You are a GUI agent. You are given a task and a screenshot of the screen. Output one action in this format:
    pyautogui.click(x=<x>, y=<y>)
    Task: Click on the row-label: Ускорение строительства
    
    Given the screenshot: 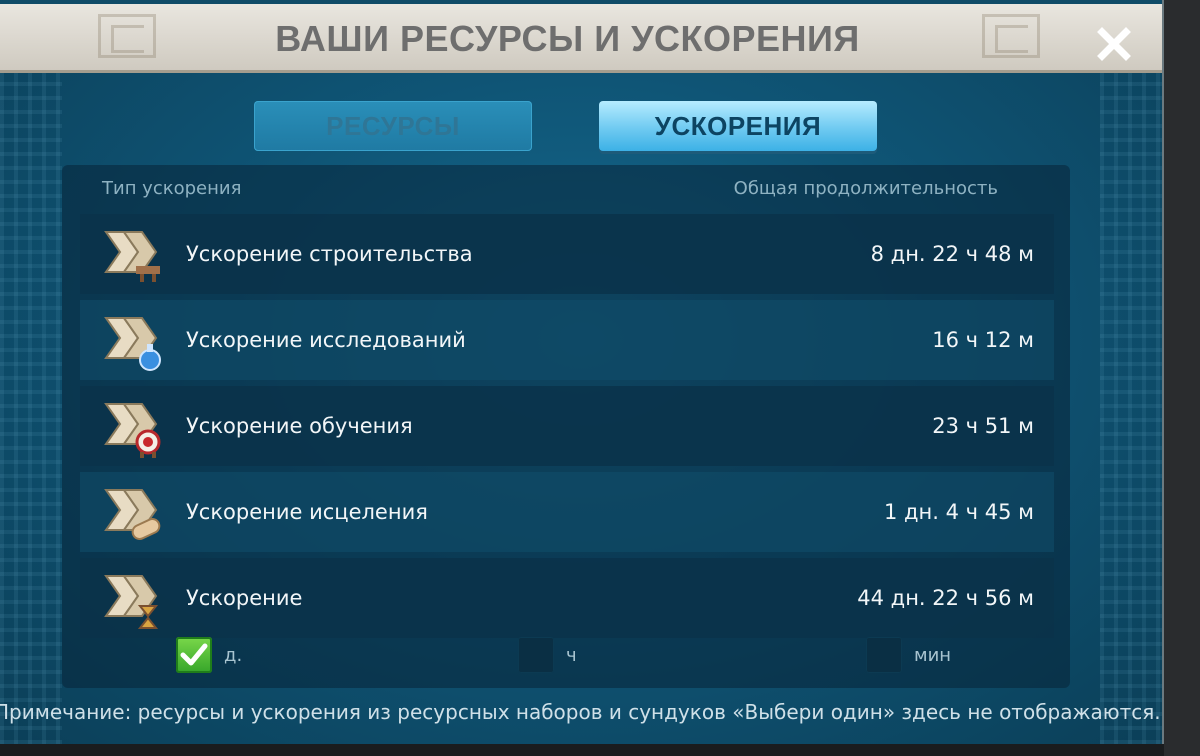 What is the action you would take?
    pyautogui.click(x=329, y=253)
    